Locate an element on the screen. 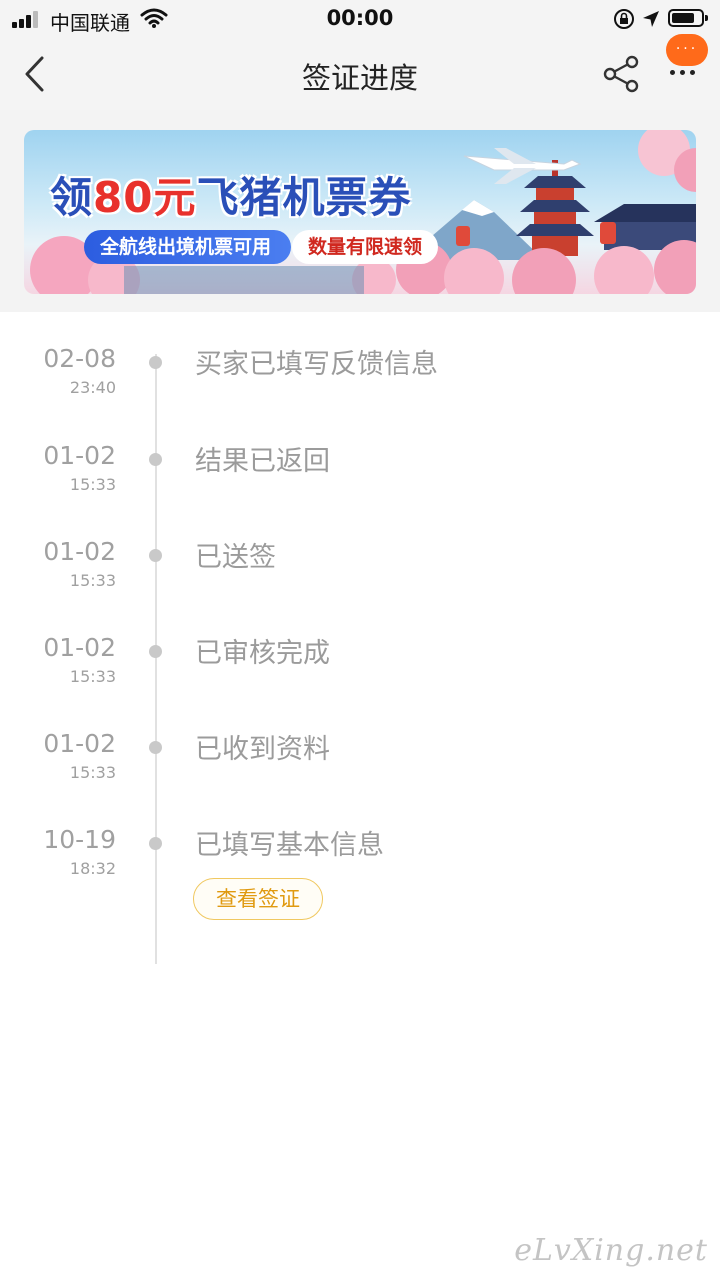  status-bar: 中国联通 00:00 is located at coordinates (360, 20).